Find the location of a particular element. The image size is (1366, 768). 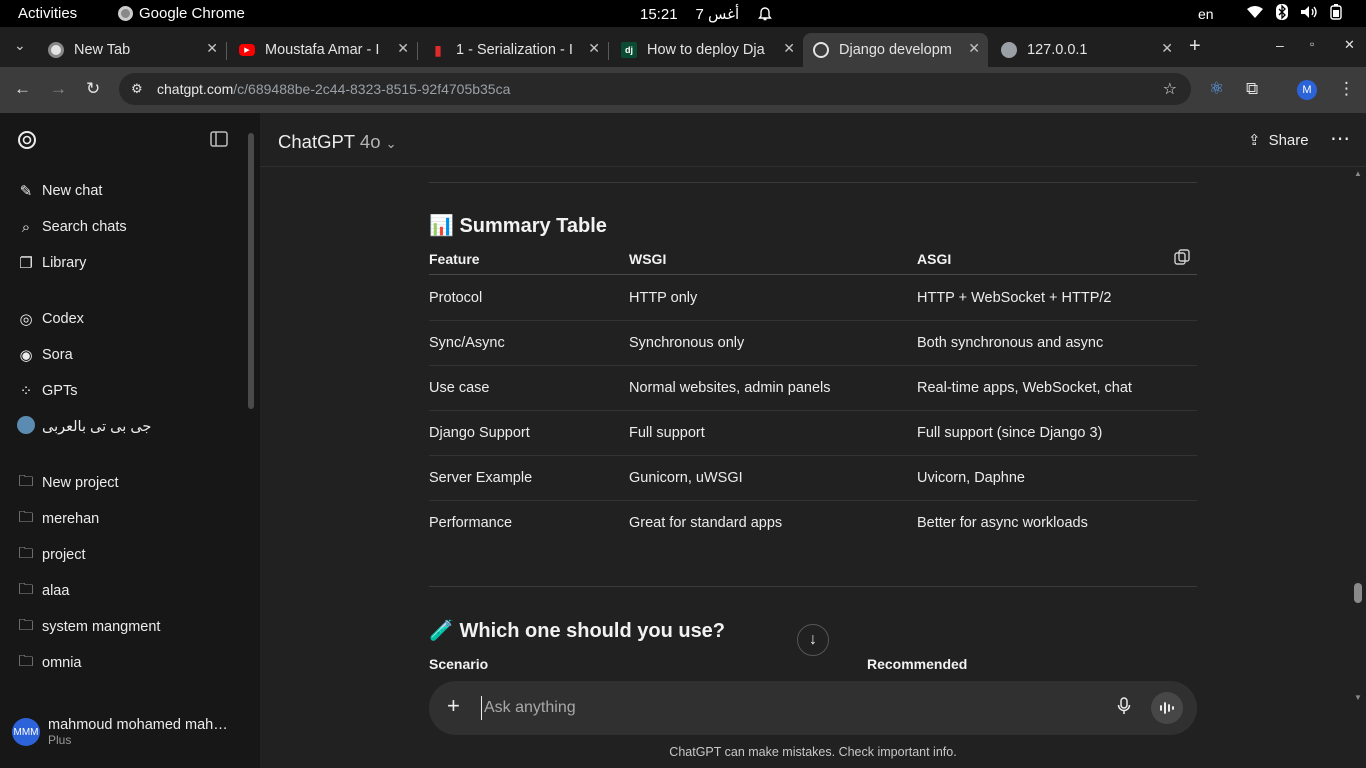

system-tray is located at coordinates (1294, 12).